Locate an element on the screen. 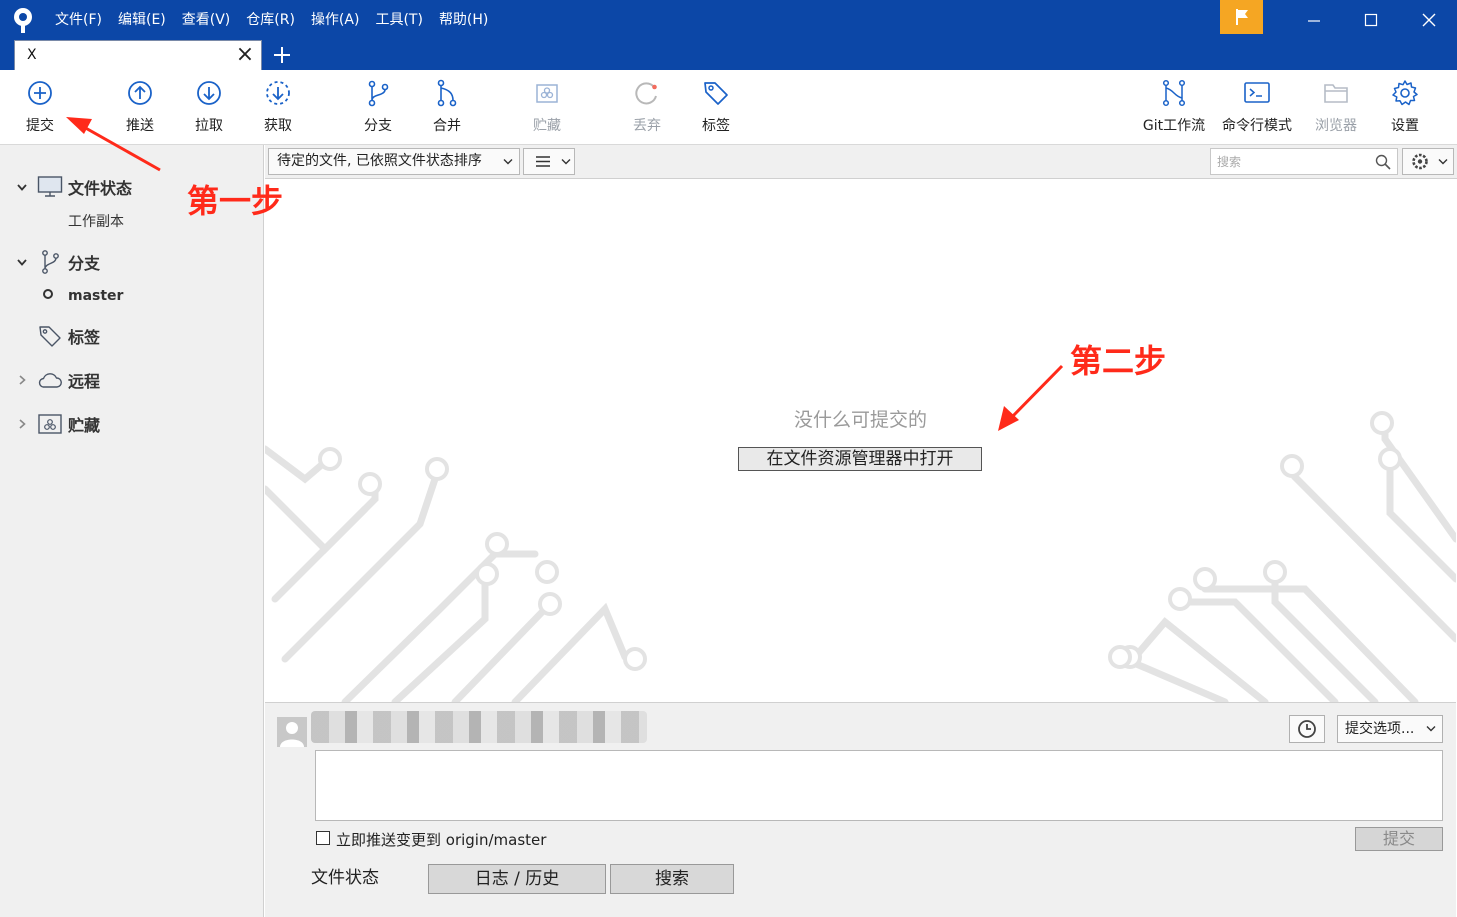 The width and height of the screenshot is (1457, 917). sidebar-tags-label: 标签 is located at coordinates (84, 337).